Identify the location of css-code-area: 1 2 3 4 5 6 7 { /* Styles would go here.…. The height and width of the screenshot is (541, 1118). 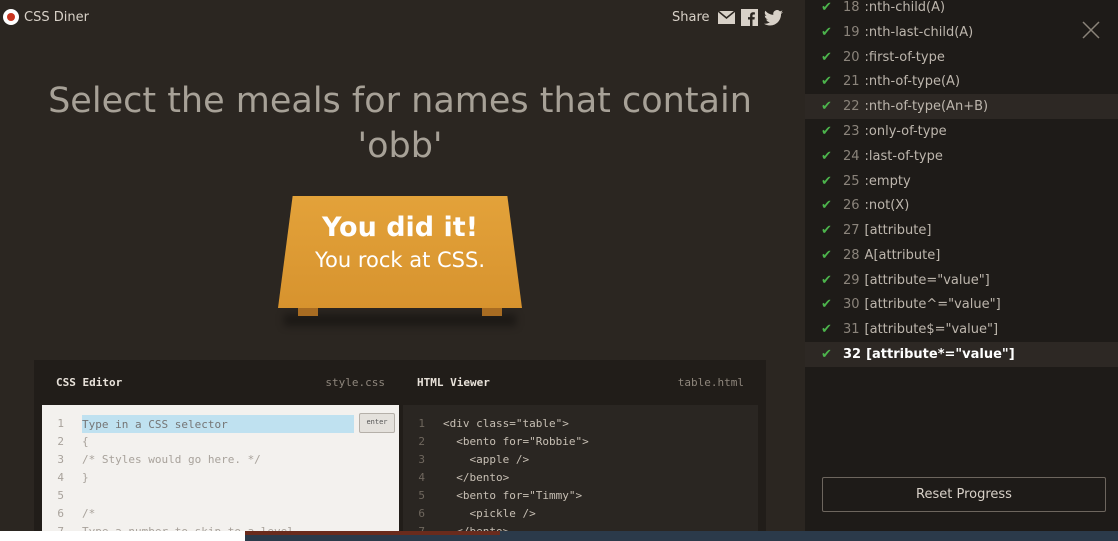
(220, 473).